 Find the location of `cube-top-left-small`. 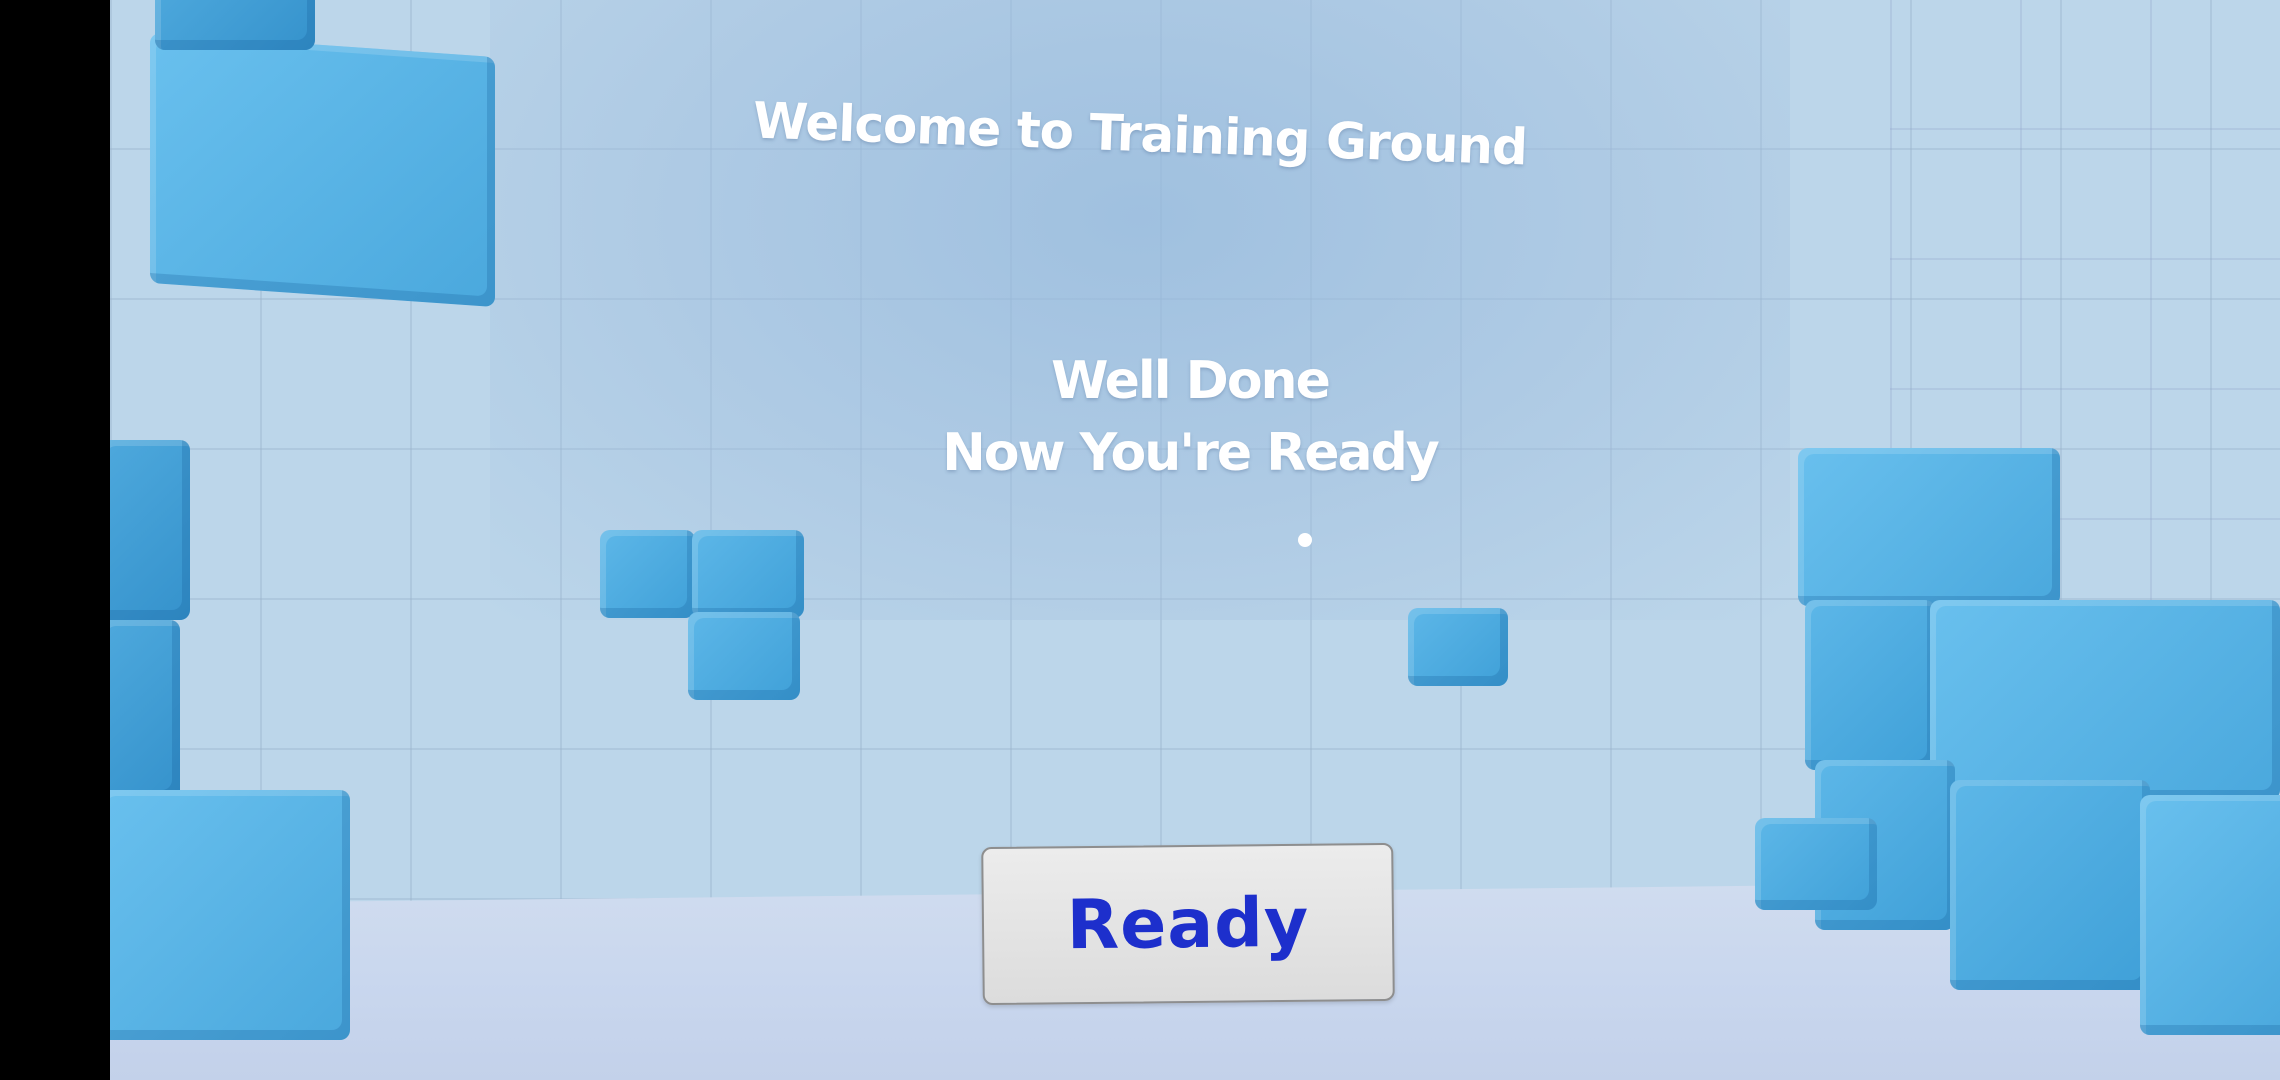

cube-top-left-small is located at coordinates (235, 25).